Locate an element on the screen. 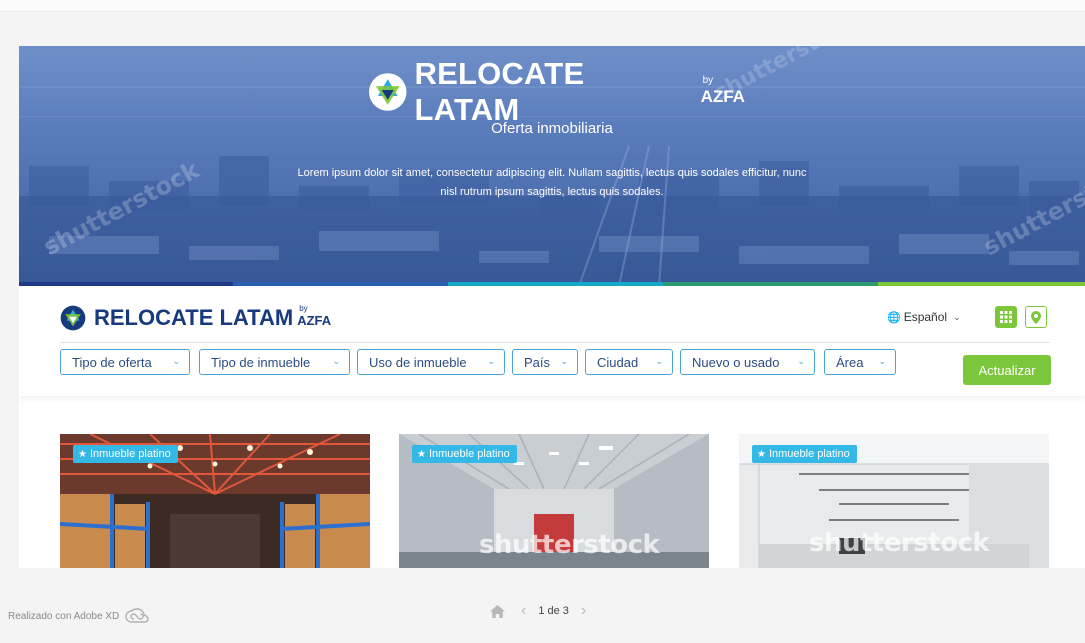  filter-label: Tipo de oferta is located at coordinates (112, 362).